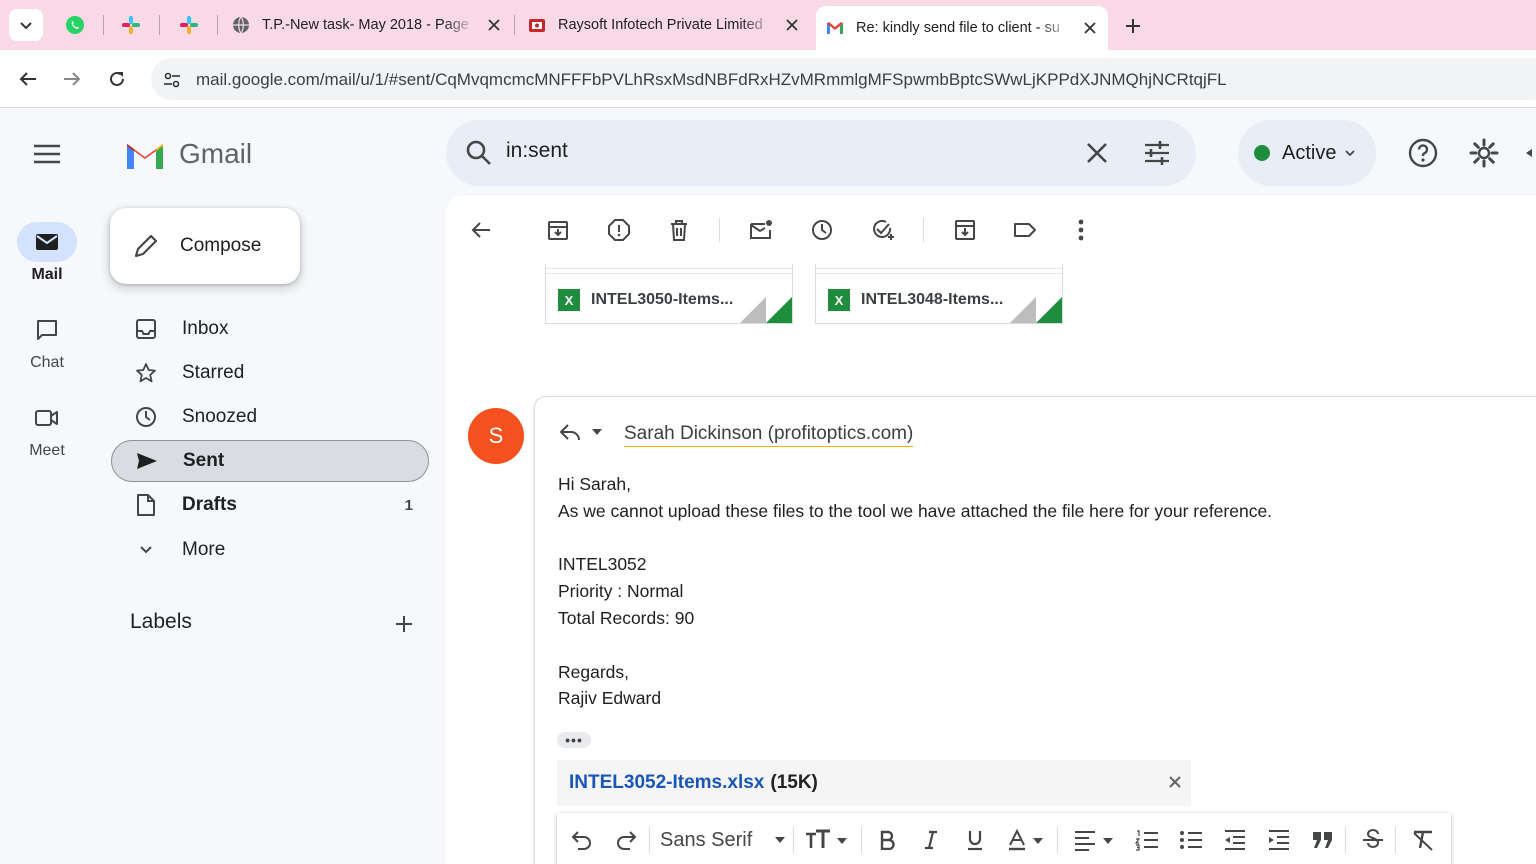 The width and height of the screenshot is (1536, 864). Describe the element at coordinates (1027, 840) in the screenshot. I see `text-color-button` at that location.